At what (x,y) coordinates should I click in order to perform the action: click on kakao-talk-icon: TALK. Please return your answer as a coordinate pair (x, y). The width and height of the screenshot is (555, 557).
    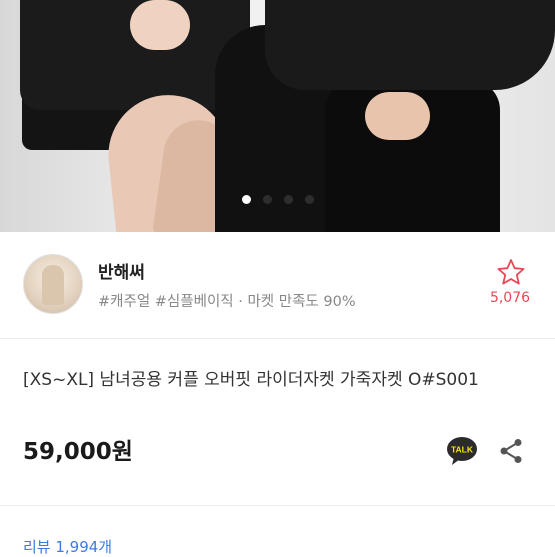
    Looking at the image, I should click on (462, 451).